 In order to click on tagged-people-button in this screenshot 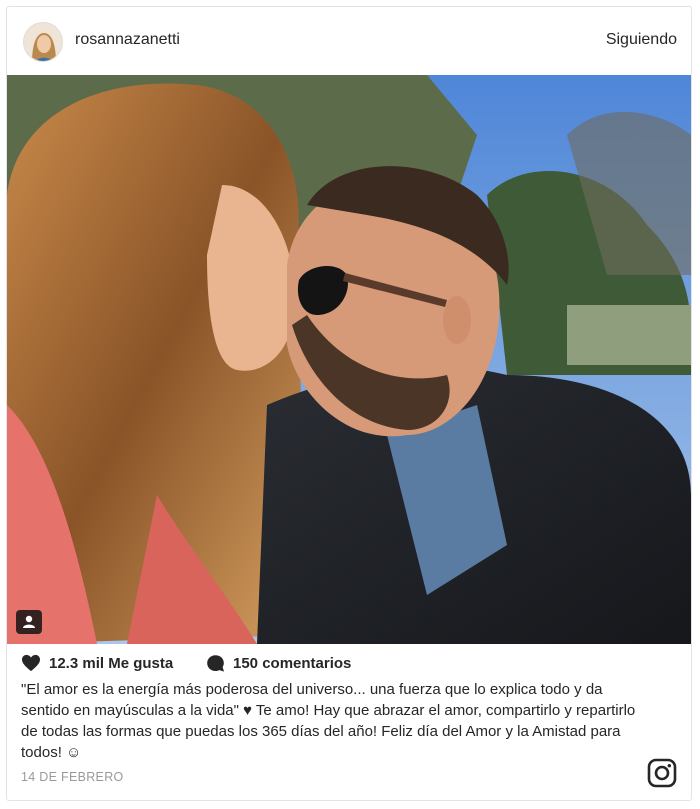, I will do `click(29, 622)`.